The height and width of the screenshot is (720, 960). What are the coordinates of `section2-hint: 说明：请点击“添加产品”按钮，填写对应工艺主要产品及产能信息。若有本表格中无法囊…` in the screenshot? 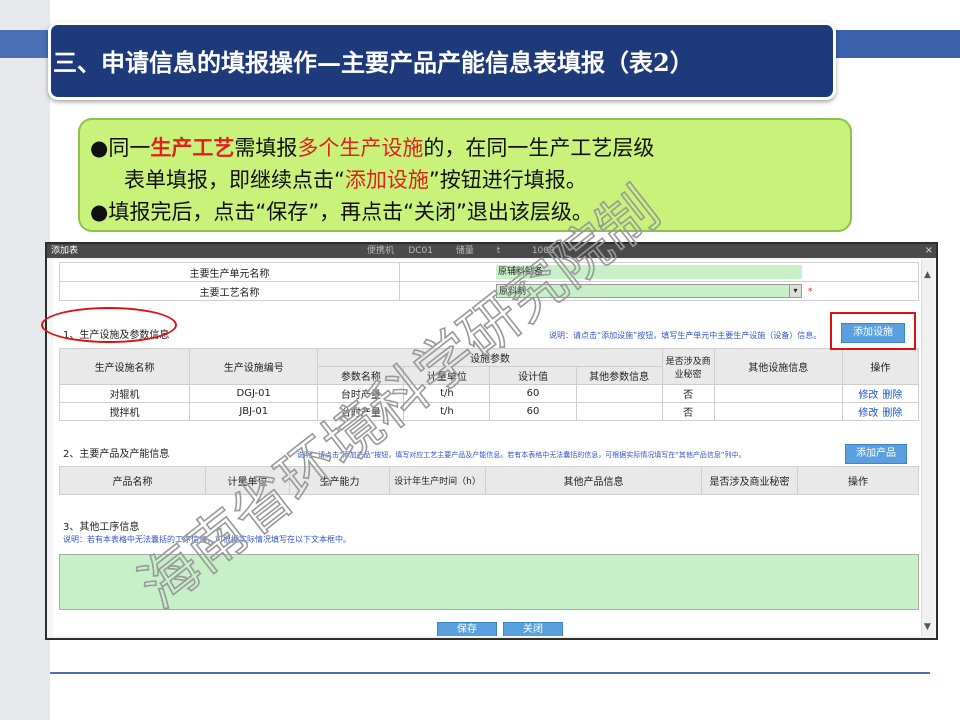 It's located at (521, 455).